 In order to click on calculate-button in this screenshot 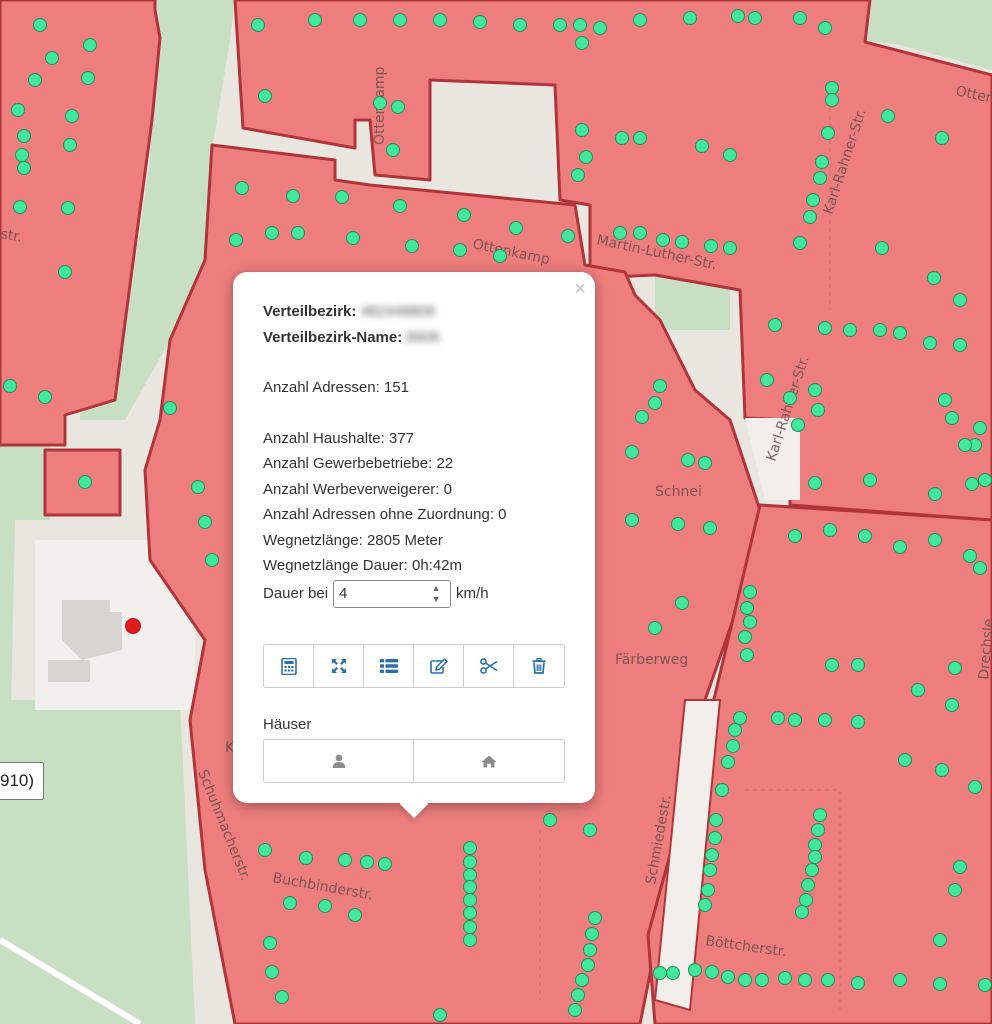, I will do `click(289, 666)`.